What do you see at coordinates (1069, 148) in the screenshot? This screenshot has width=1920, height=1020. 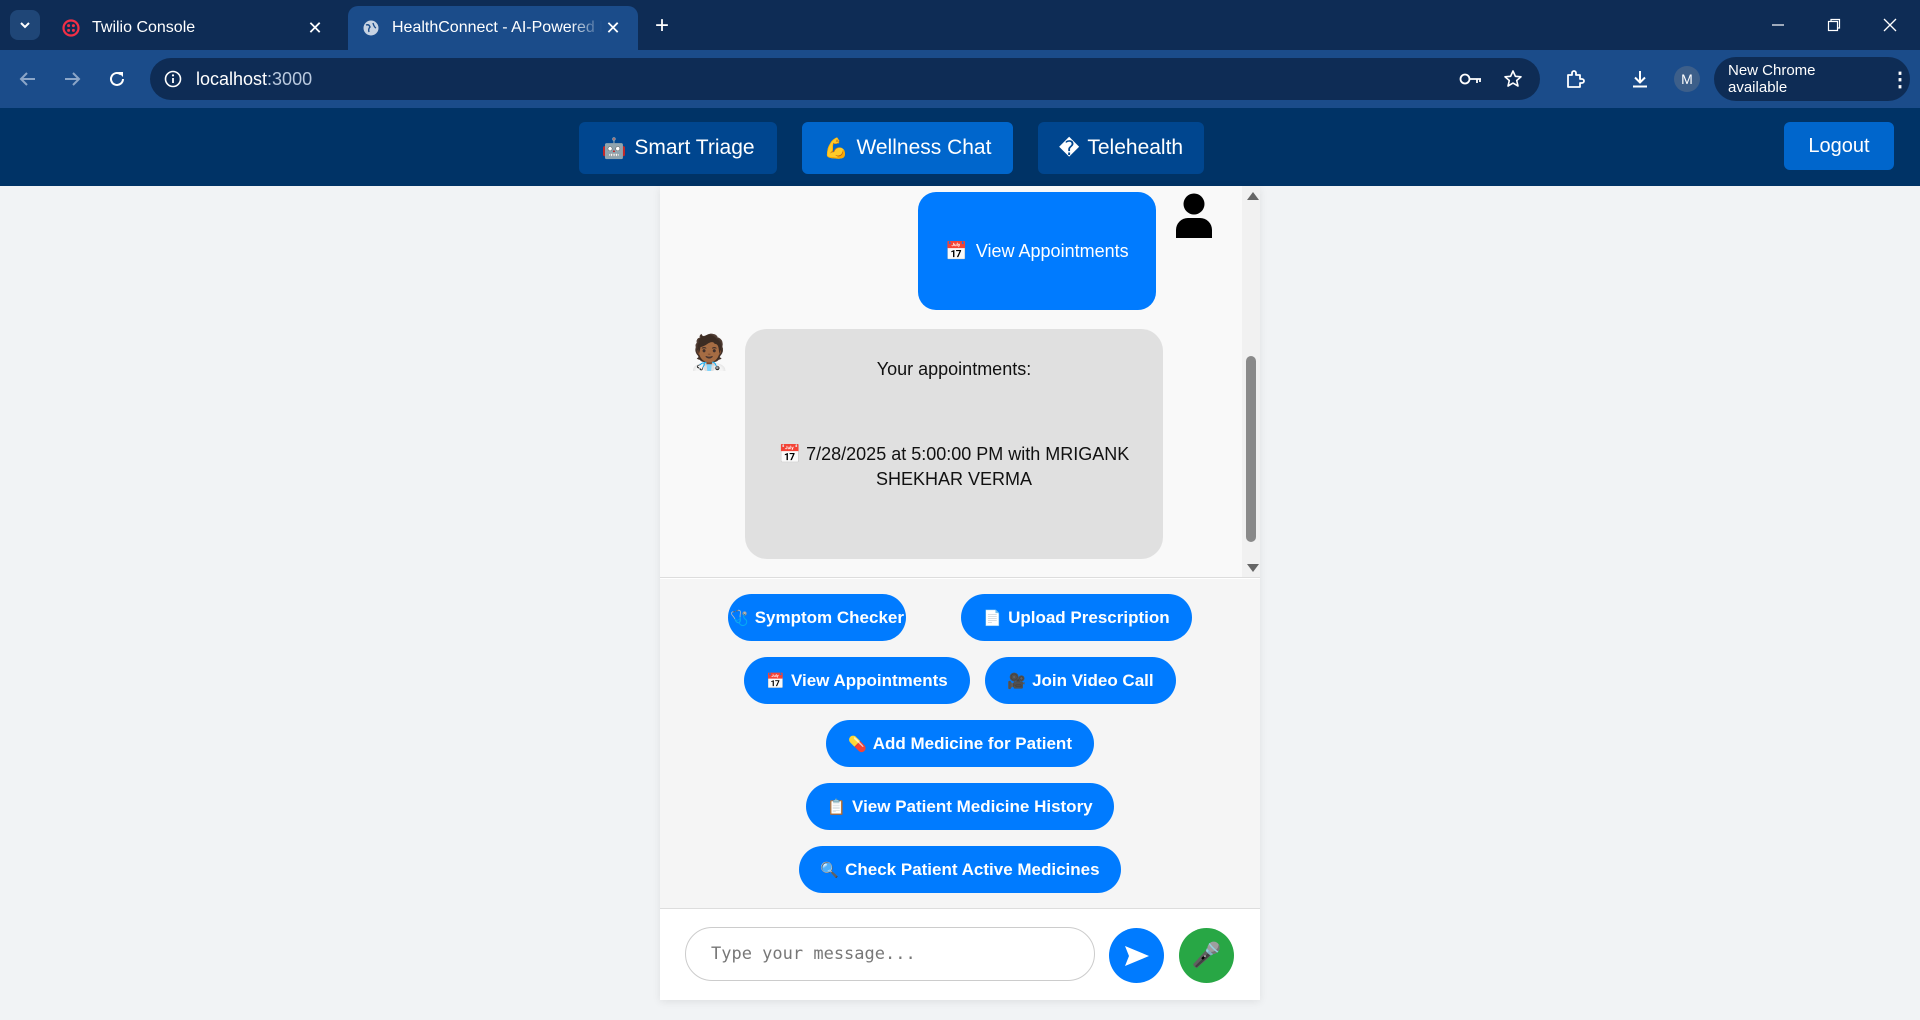 I see `unknown-glyph-icon: �` at bounding box center [1069, 148].